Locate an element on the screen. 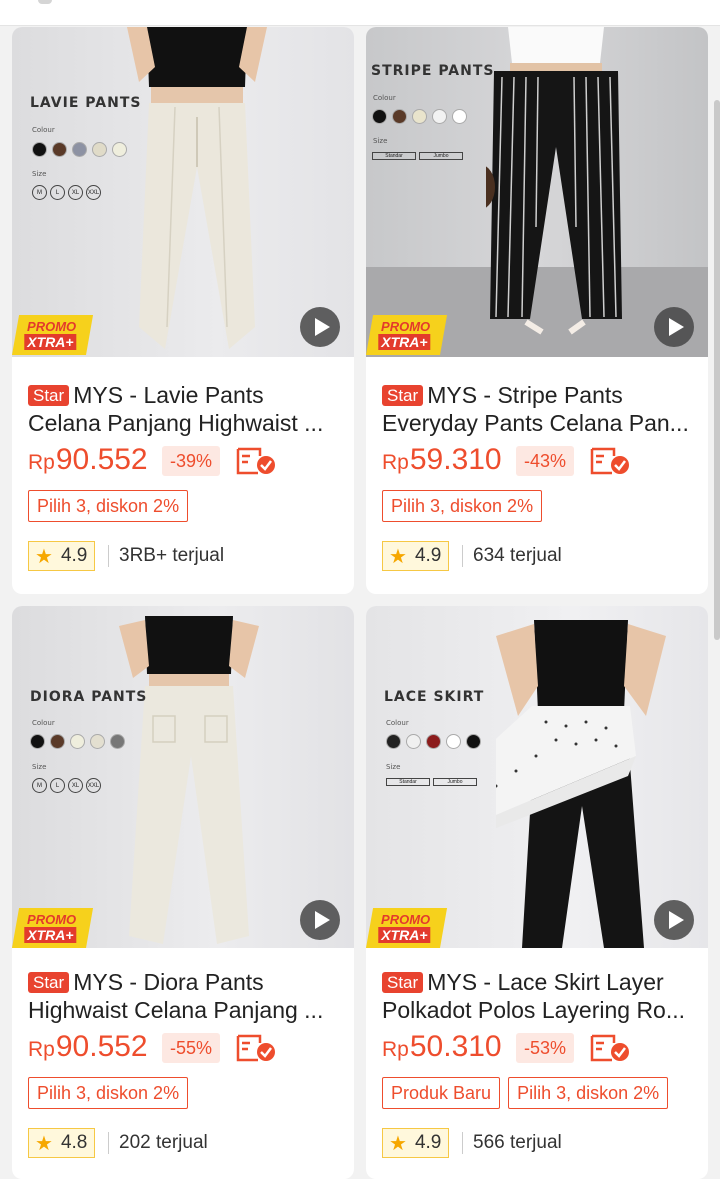 The height and width of the screenshot is (1179, 720). image-product-label: DIORA PANTS is located at coordinates (89, 697).